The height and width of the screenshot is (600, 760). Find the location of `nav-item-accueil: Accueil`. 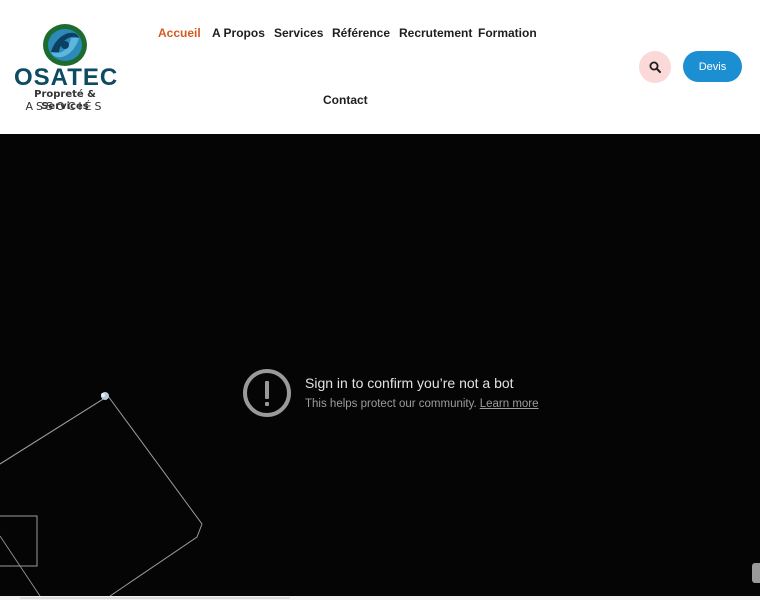

nav-item-accueil: Accueil is located at coordinates (179, 33).